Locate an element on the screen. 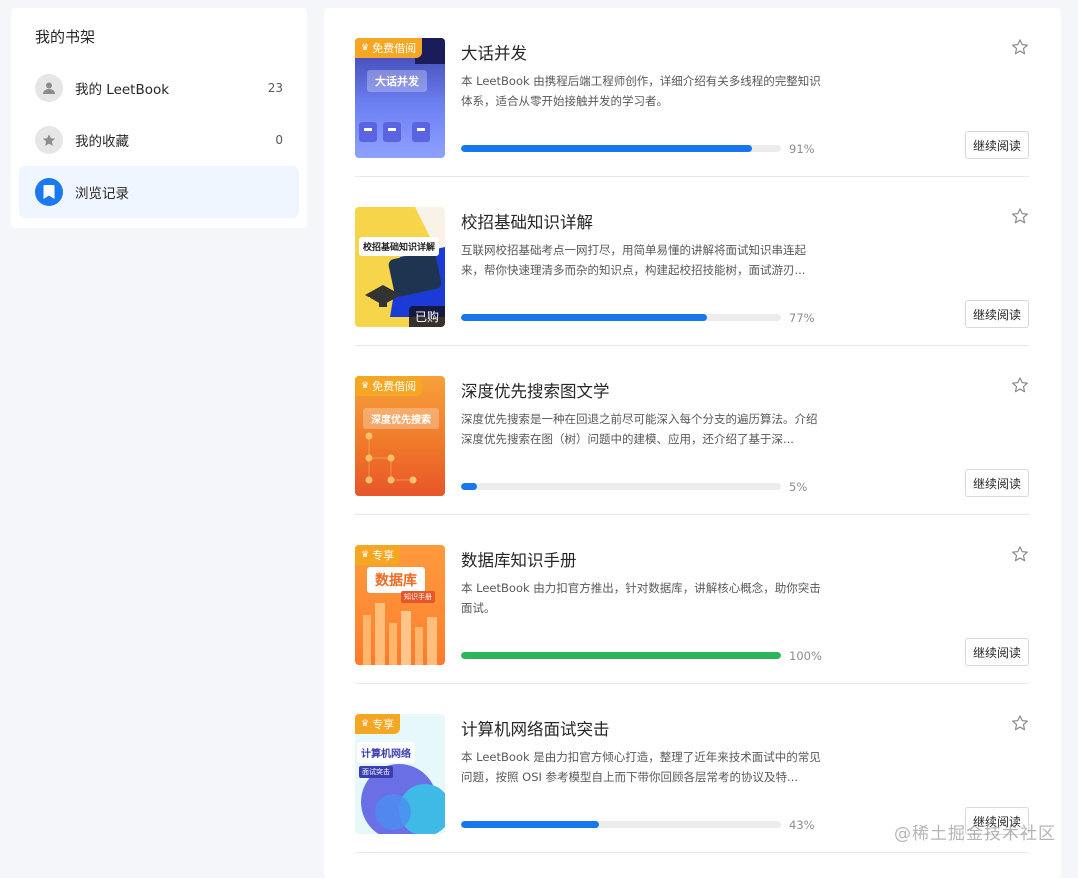 This screenshot has height=878, width=1078. sidebar-item-favorites: 我的收藏 0 is located at coordinates (159, 140).